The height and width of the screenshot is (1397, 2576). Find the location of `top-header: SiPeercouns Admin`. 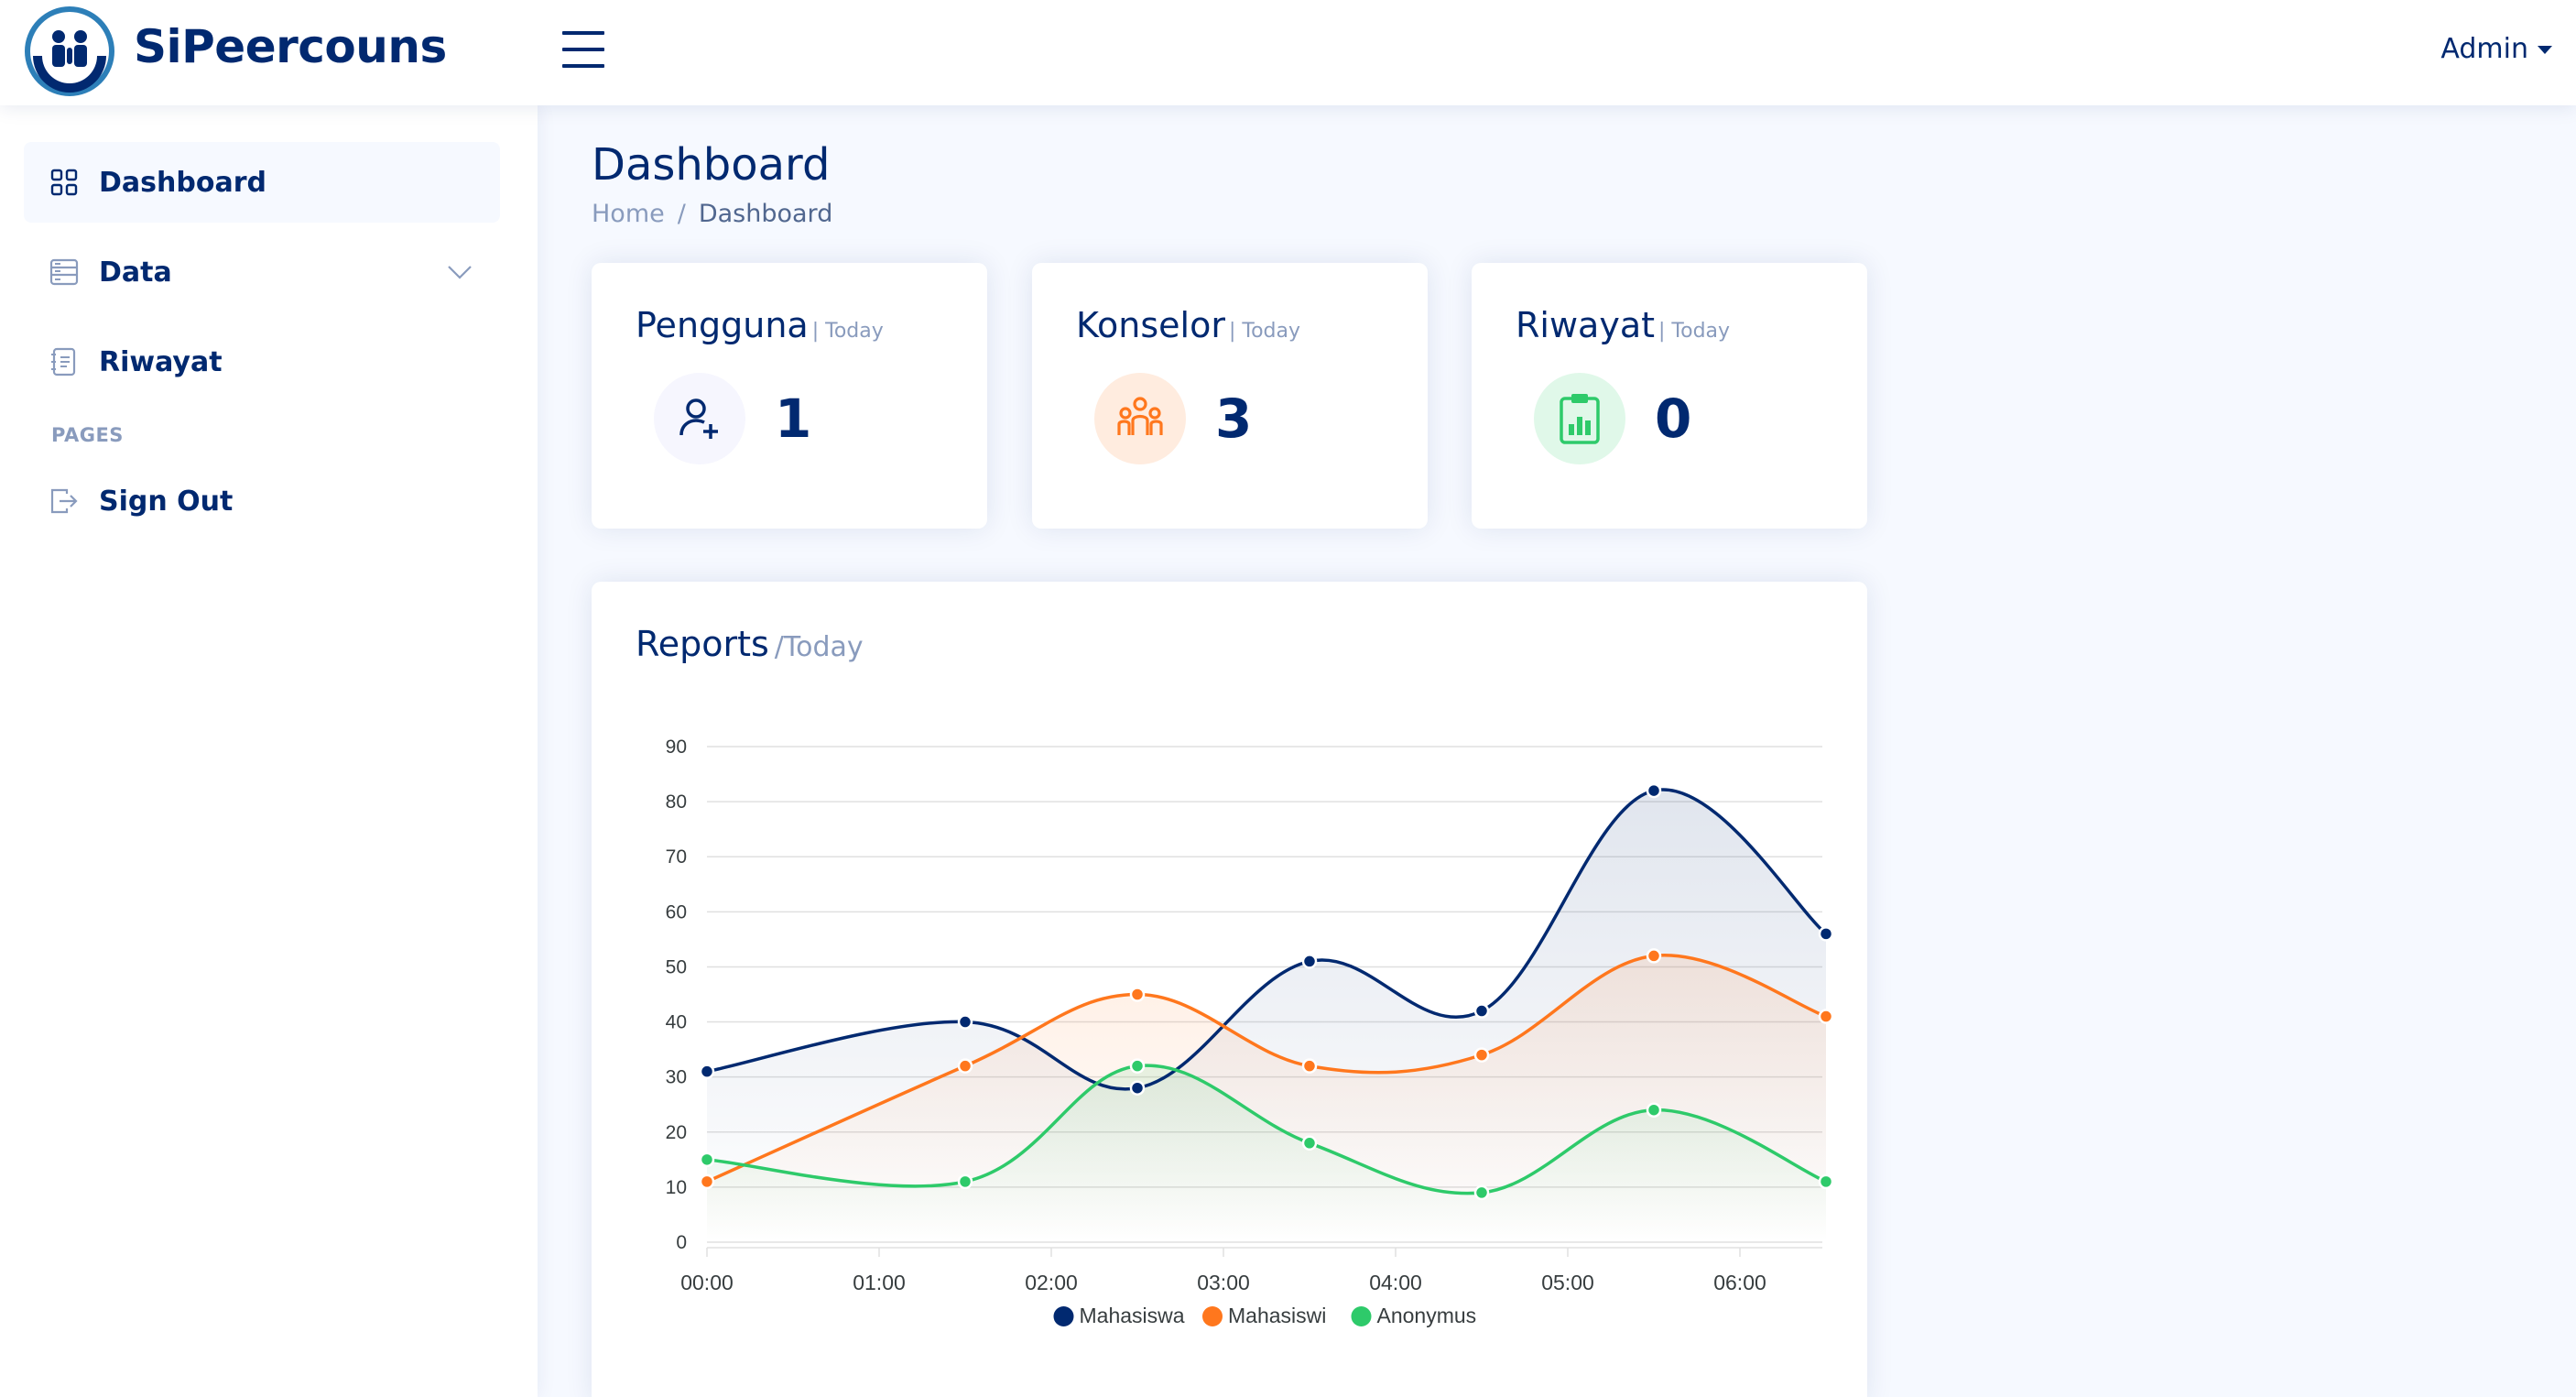

top-header: SiPeercouns Admin is located at coordinates (1288, 52).